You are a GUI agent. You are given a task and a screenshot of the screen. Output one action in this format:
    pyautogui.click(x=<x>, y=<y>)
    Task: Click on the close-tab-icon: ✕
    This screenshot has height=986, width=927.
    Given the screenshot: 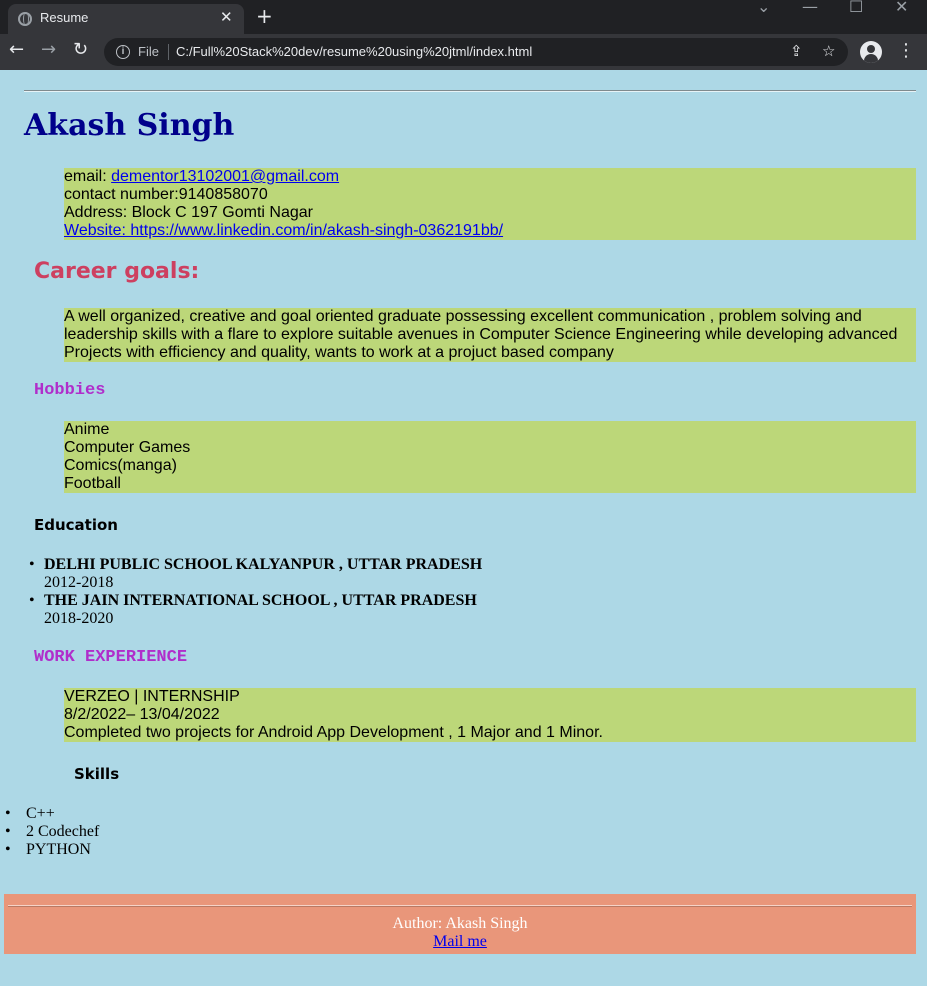 What is the action you would take?
    pyautogui.click(x=226, y=17)
    